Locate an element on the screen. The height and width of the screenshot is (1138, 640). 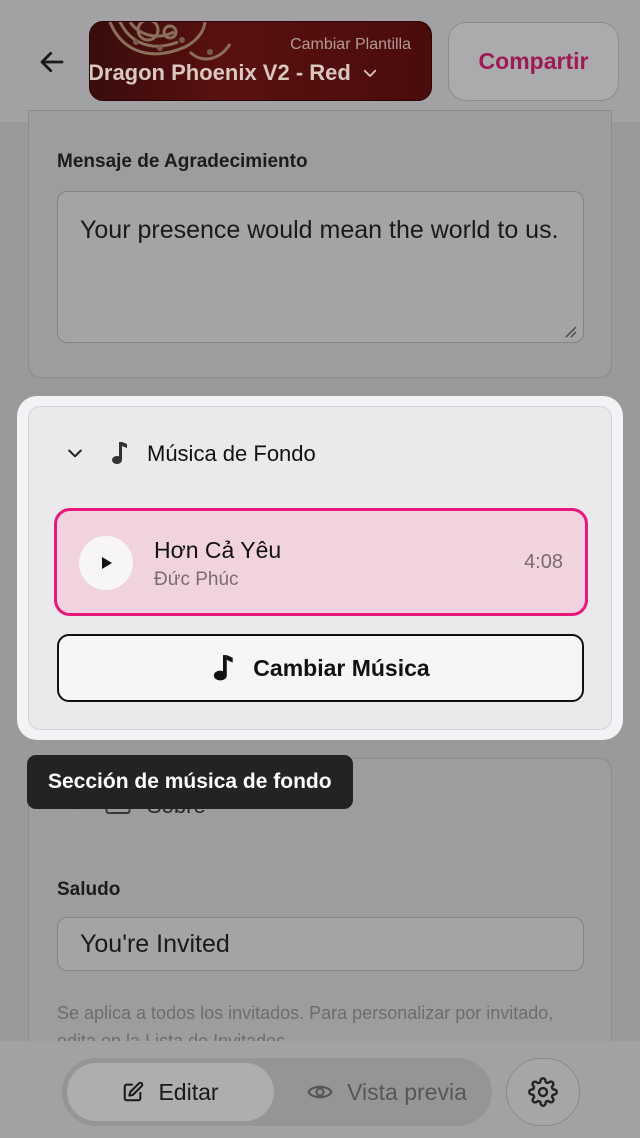
bottom-navigation: Editar Vista previa is located at coordinates (320, 1089).